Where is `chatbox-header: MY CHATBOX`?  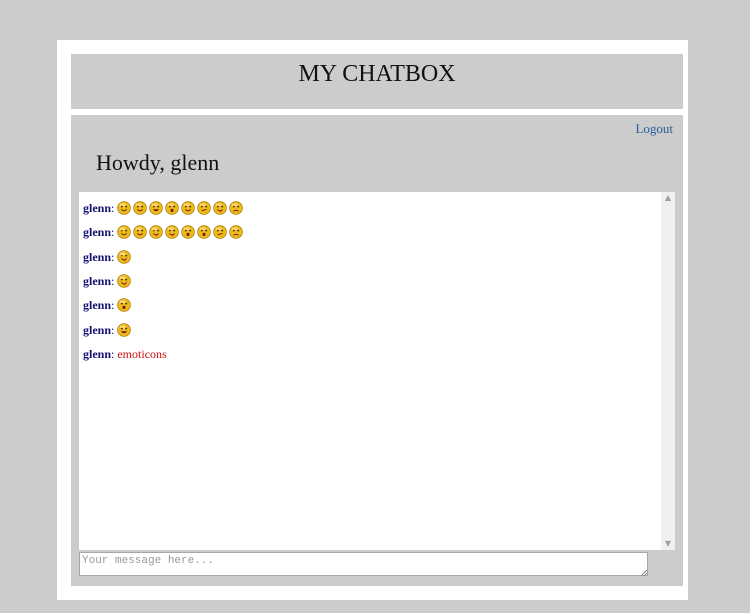
chatbox-header: MY CHATBOX is located at coordinates (377, 81).